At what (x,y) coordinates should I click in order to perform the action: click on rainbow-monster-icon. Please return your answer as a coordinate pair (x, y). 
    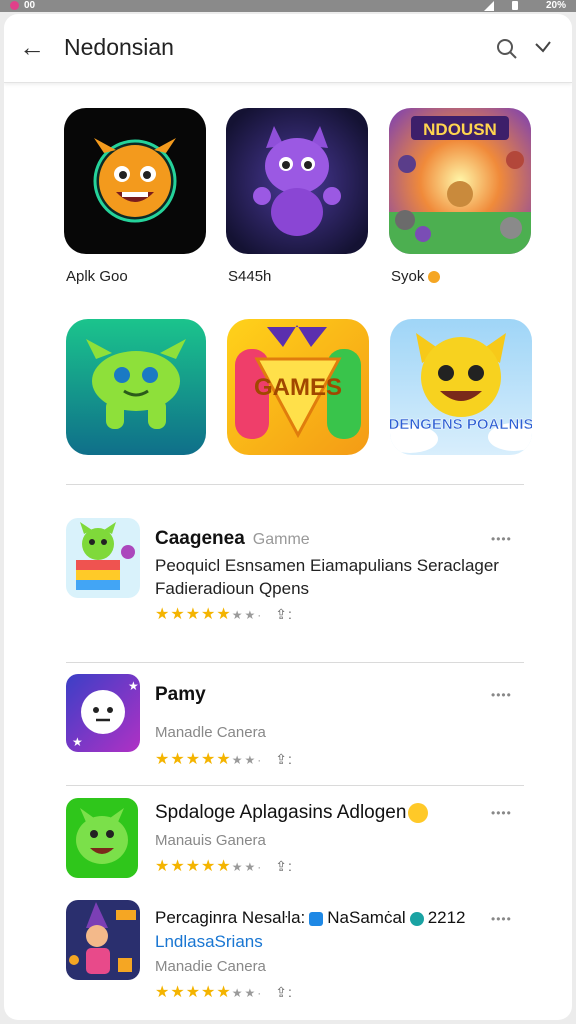
    Looking at the image, I should click on (103, 558).